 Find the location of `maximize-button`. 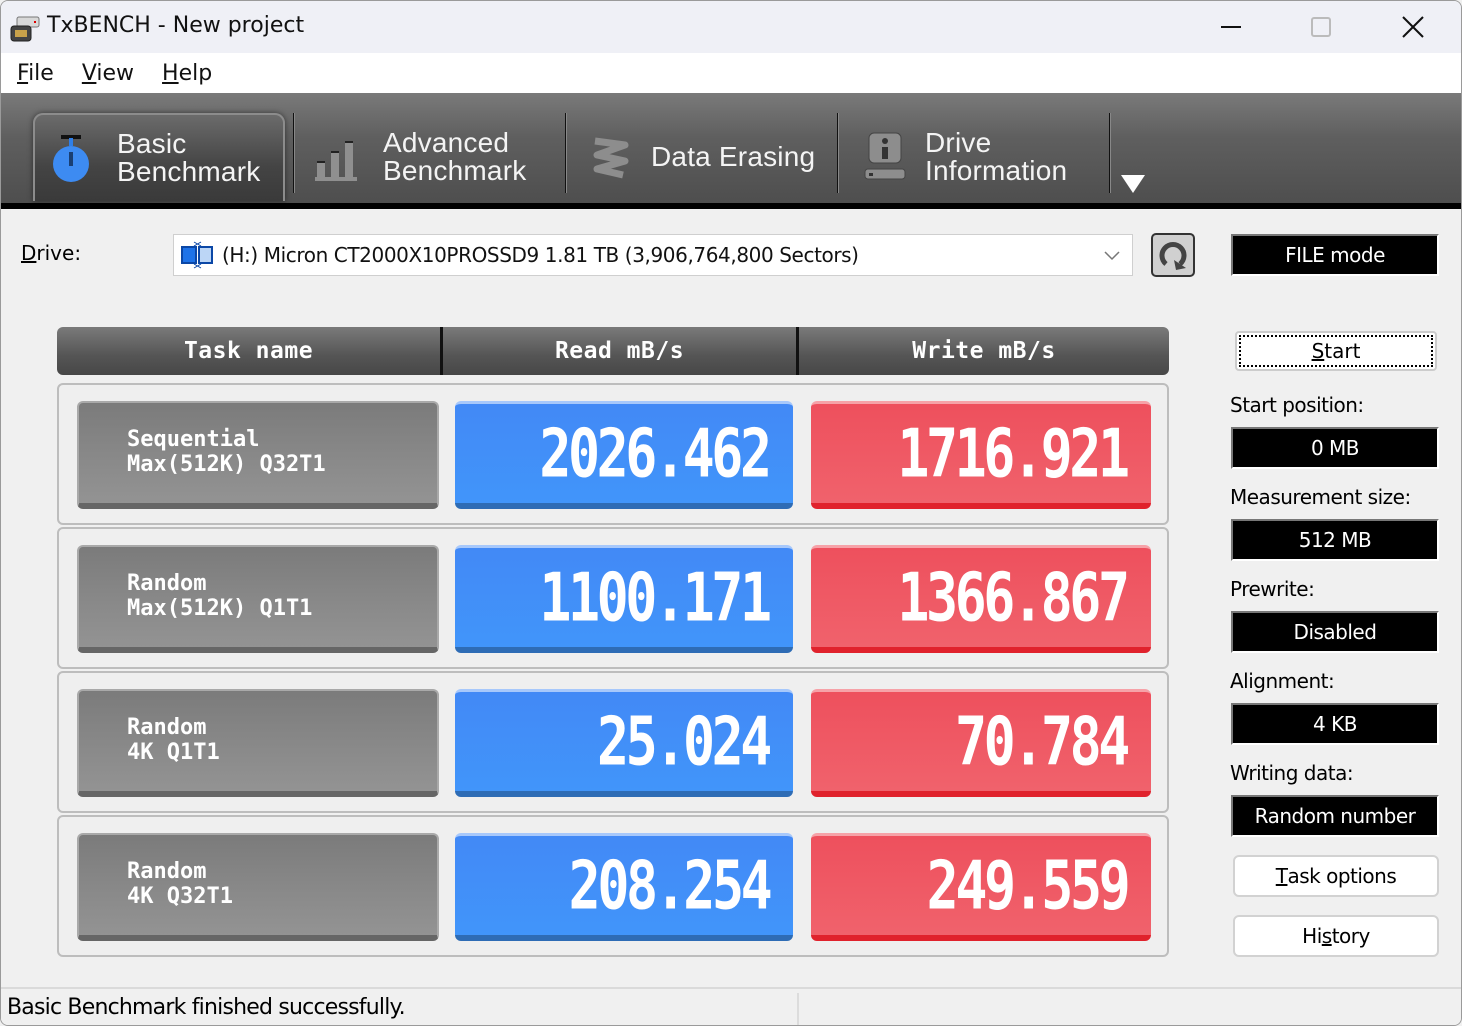

maximize-button is located at coordinates (1321, 27).